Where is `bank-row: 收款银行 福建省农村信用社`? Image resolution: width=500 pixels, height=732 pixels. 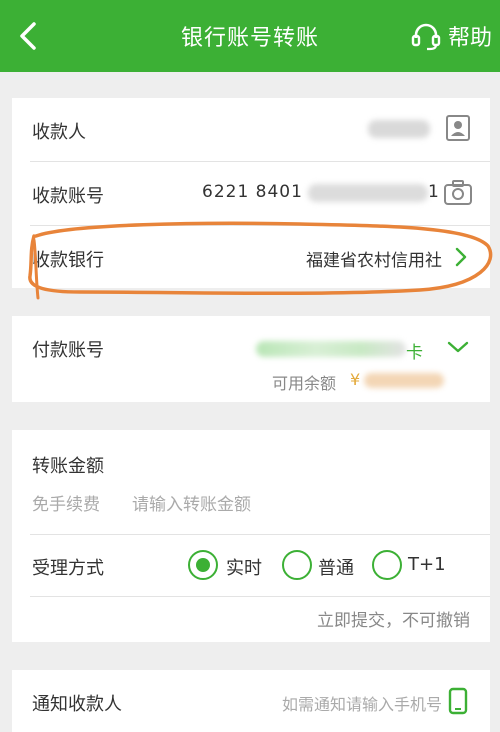
bank-row: 收款银行 福建省农村信用社 is located at coordinates (251, 257).